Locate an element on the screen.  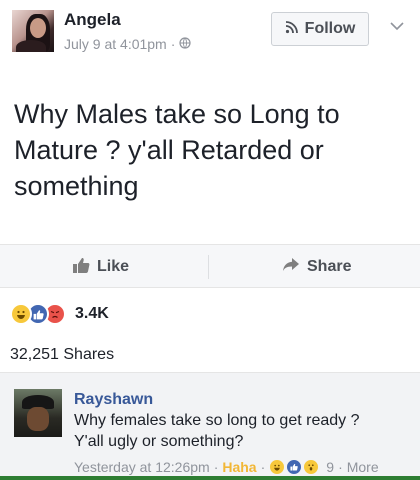
more-link: More is located at coordinates (363, 467).